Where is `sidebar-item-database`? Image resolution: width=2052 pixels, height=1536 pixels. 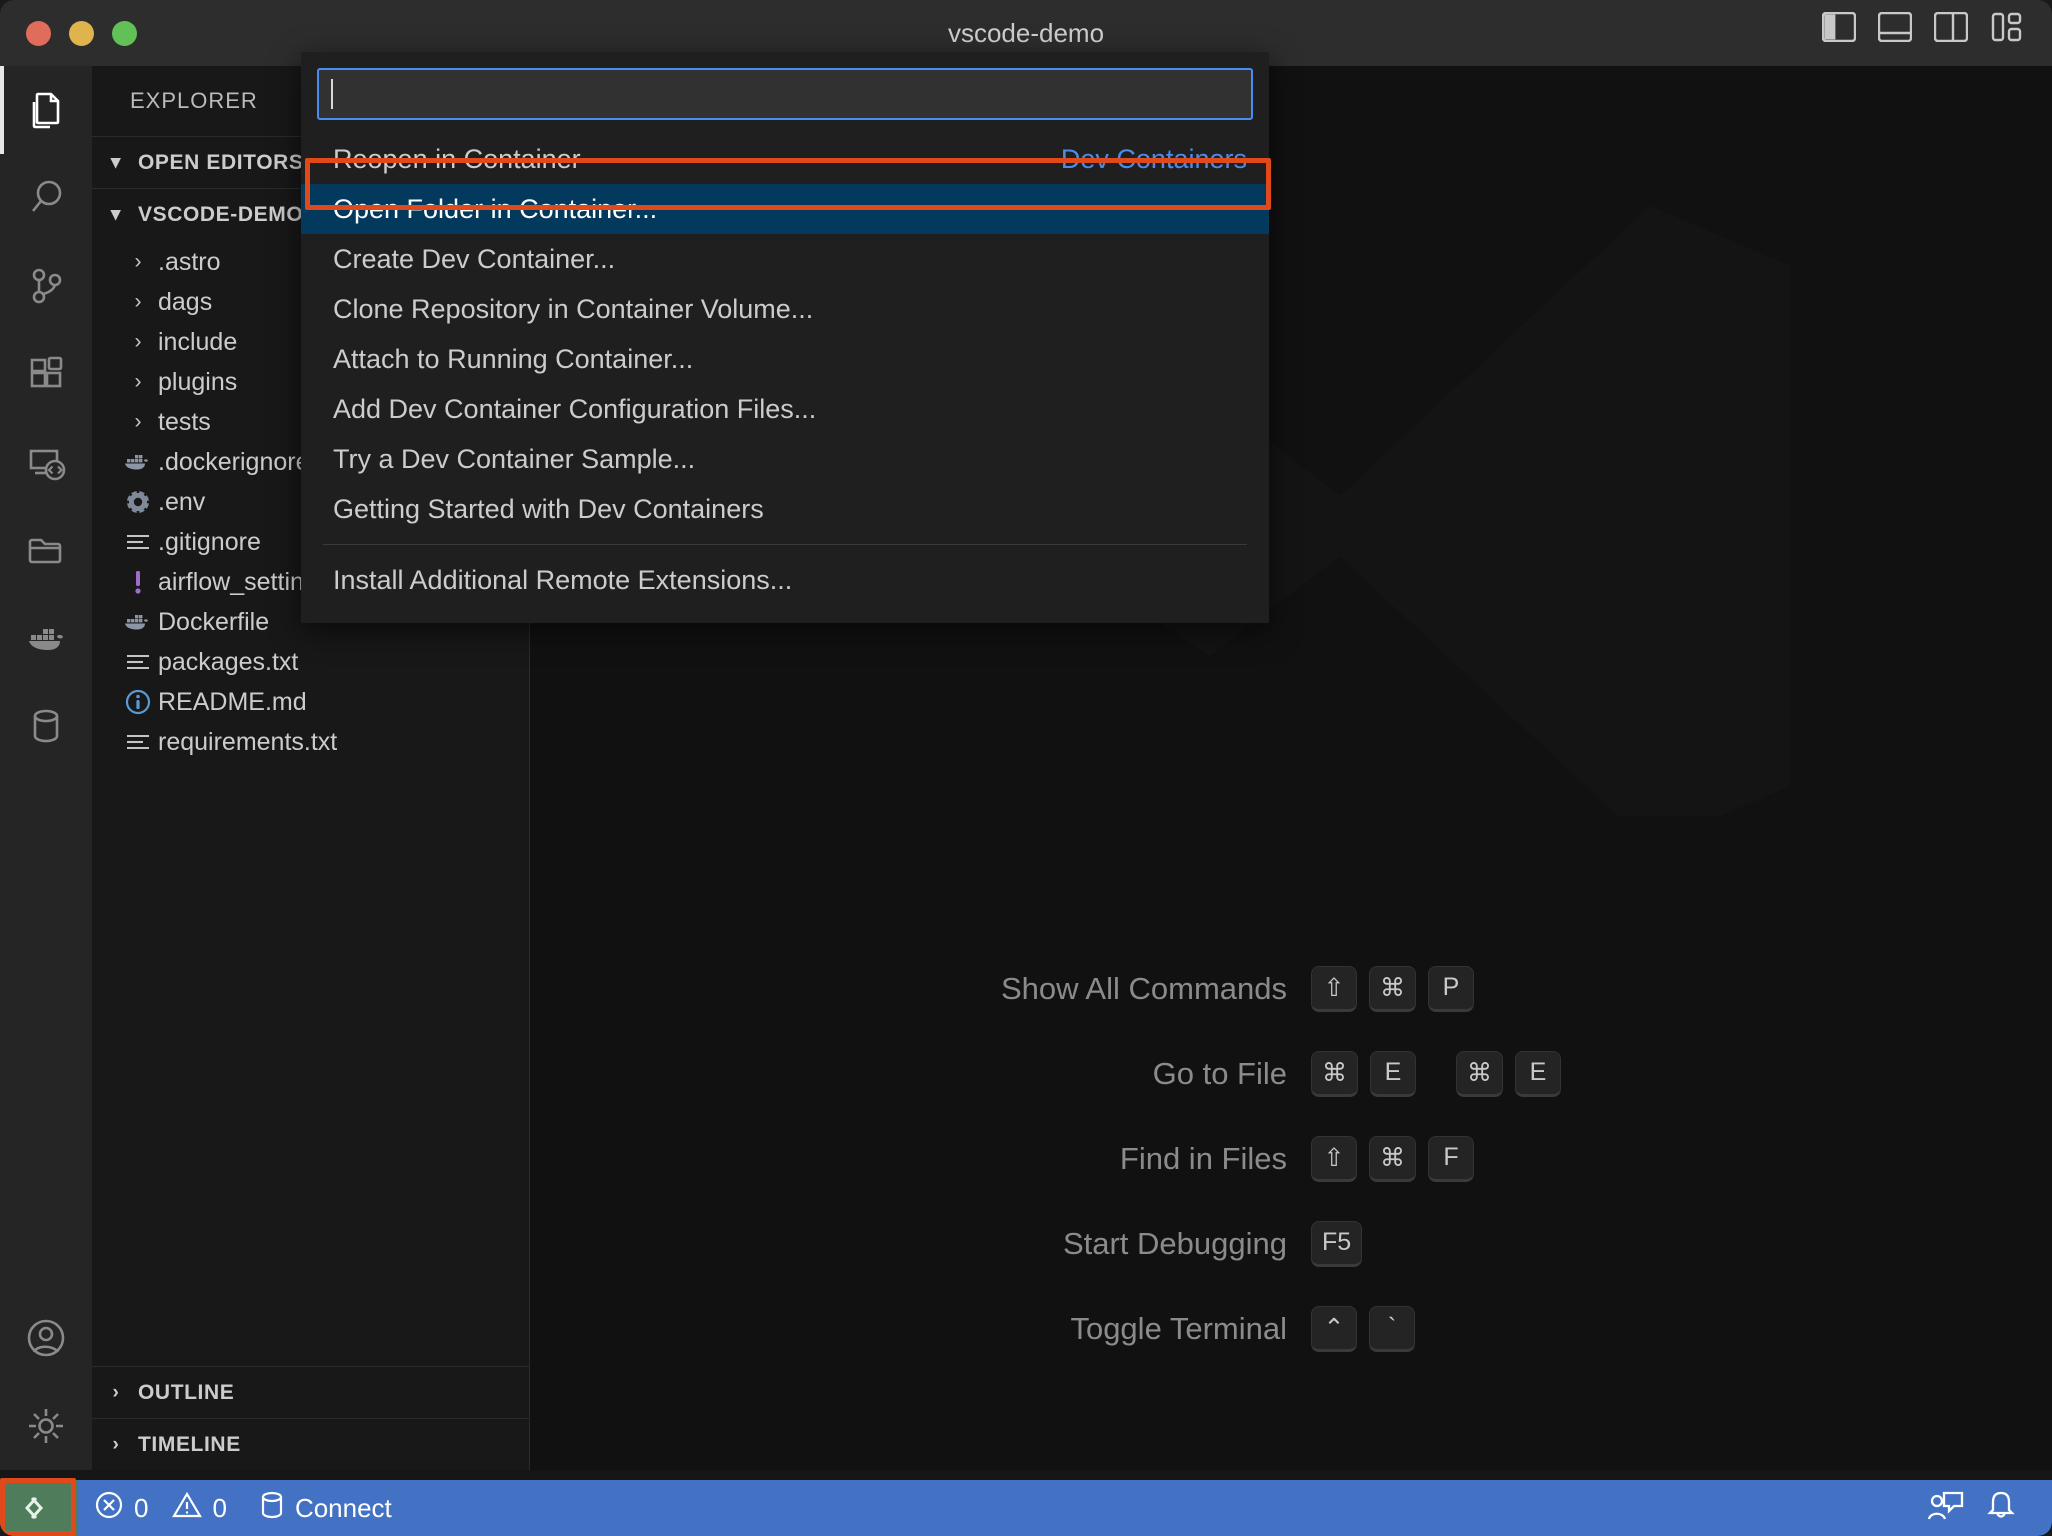
sidebar-item-database is located at coordinates (46, 726).